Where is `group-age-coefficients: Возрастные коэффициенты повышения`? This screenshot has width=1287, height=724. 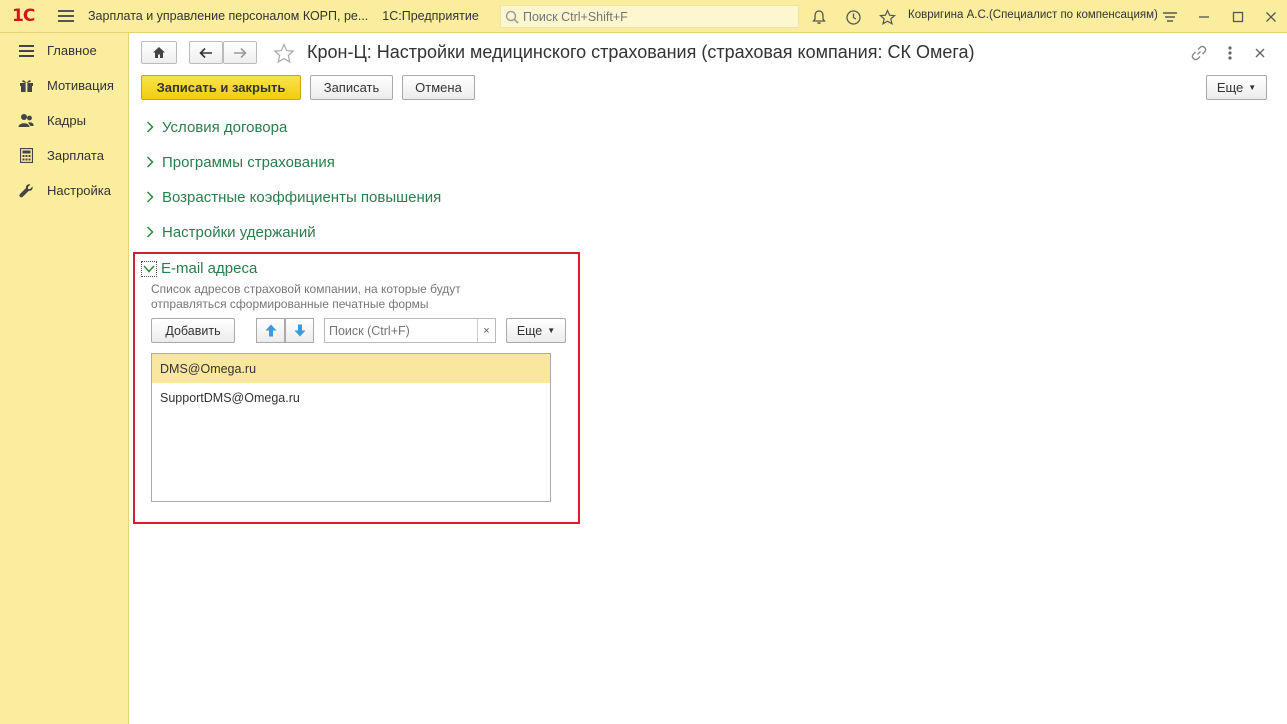
group-age-coefficients: Возрастные коэффициенты повышения is located at coordinates (293, 197).